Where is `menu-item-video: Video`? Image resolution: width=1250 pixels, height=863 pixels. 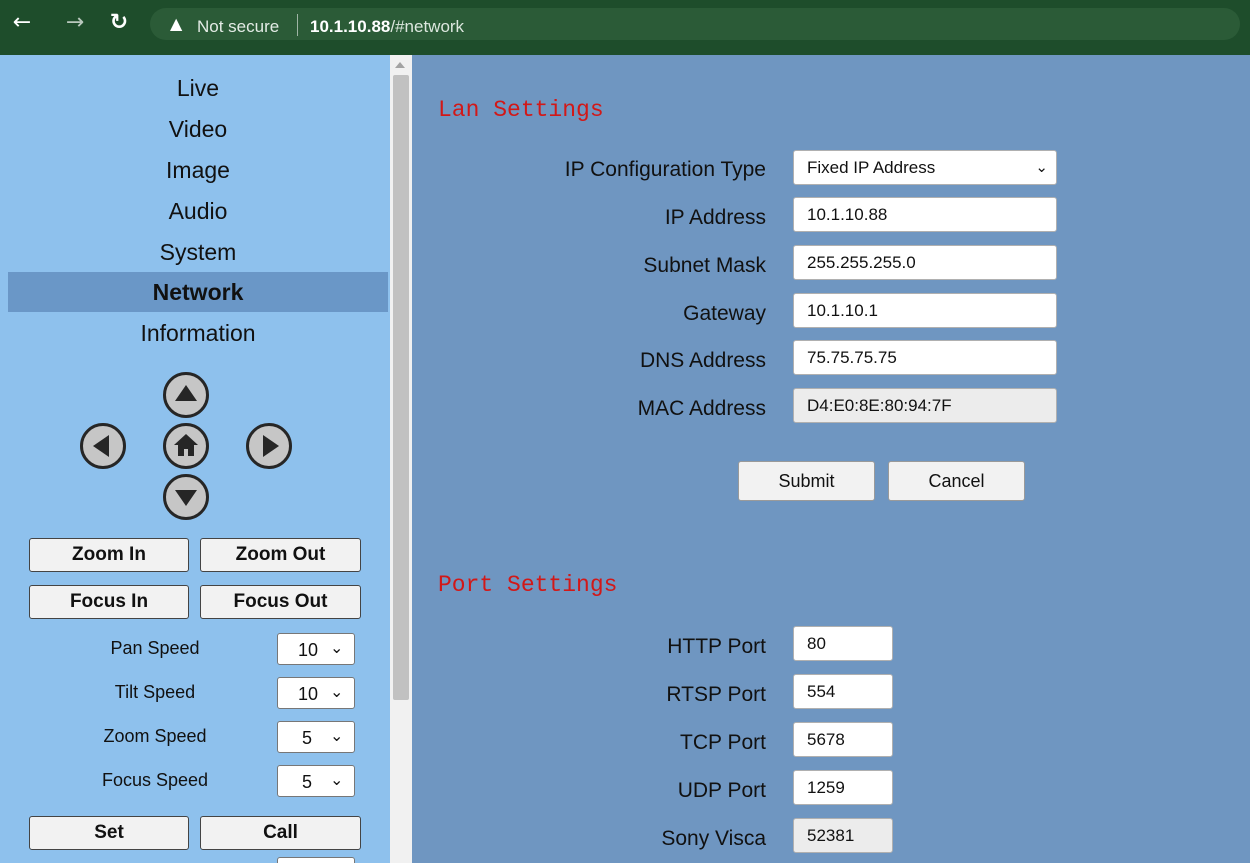
menu-item-video: Video is located at coordinates (198, 129).